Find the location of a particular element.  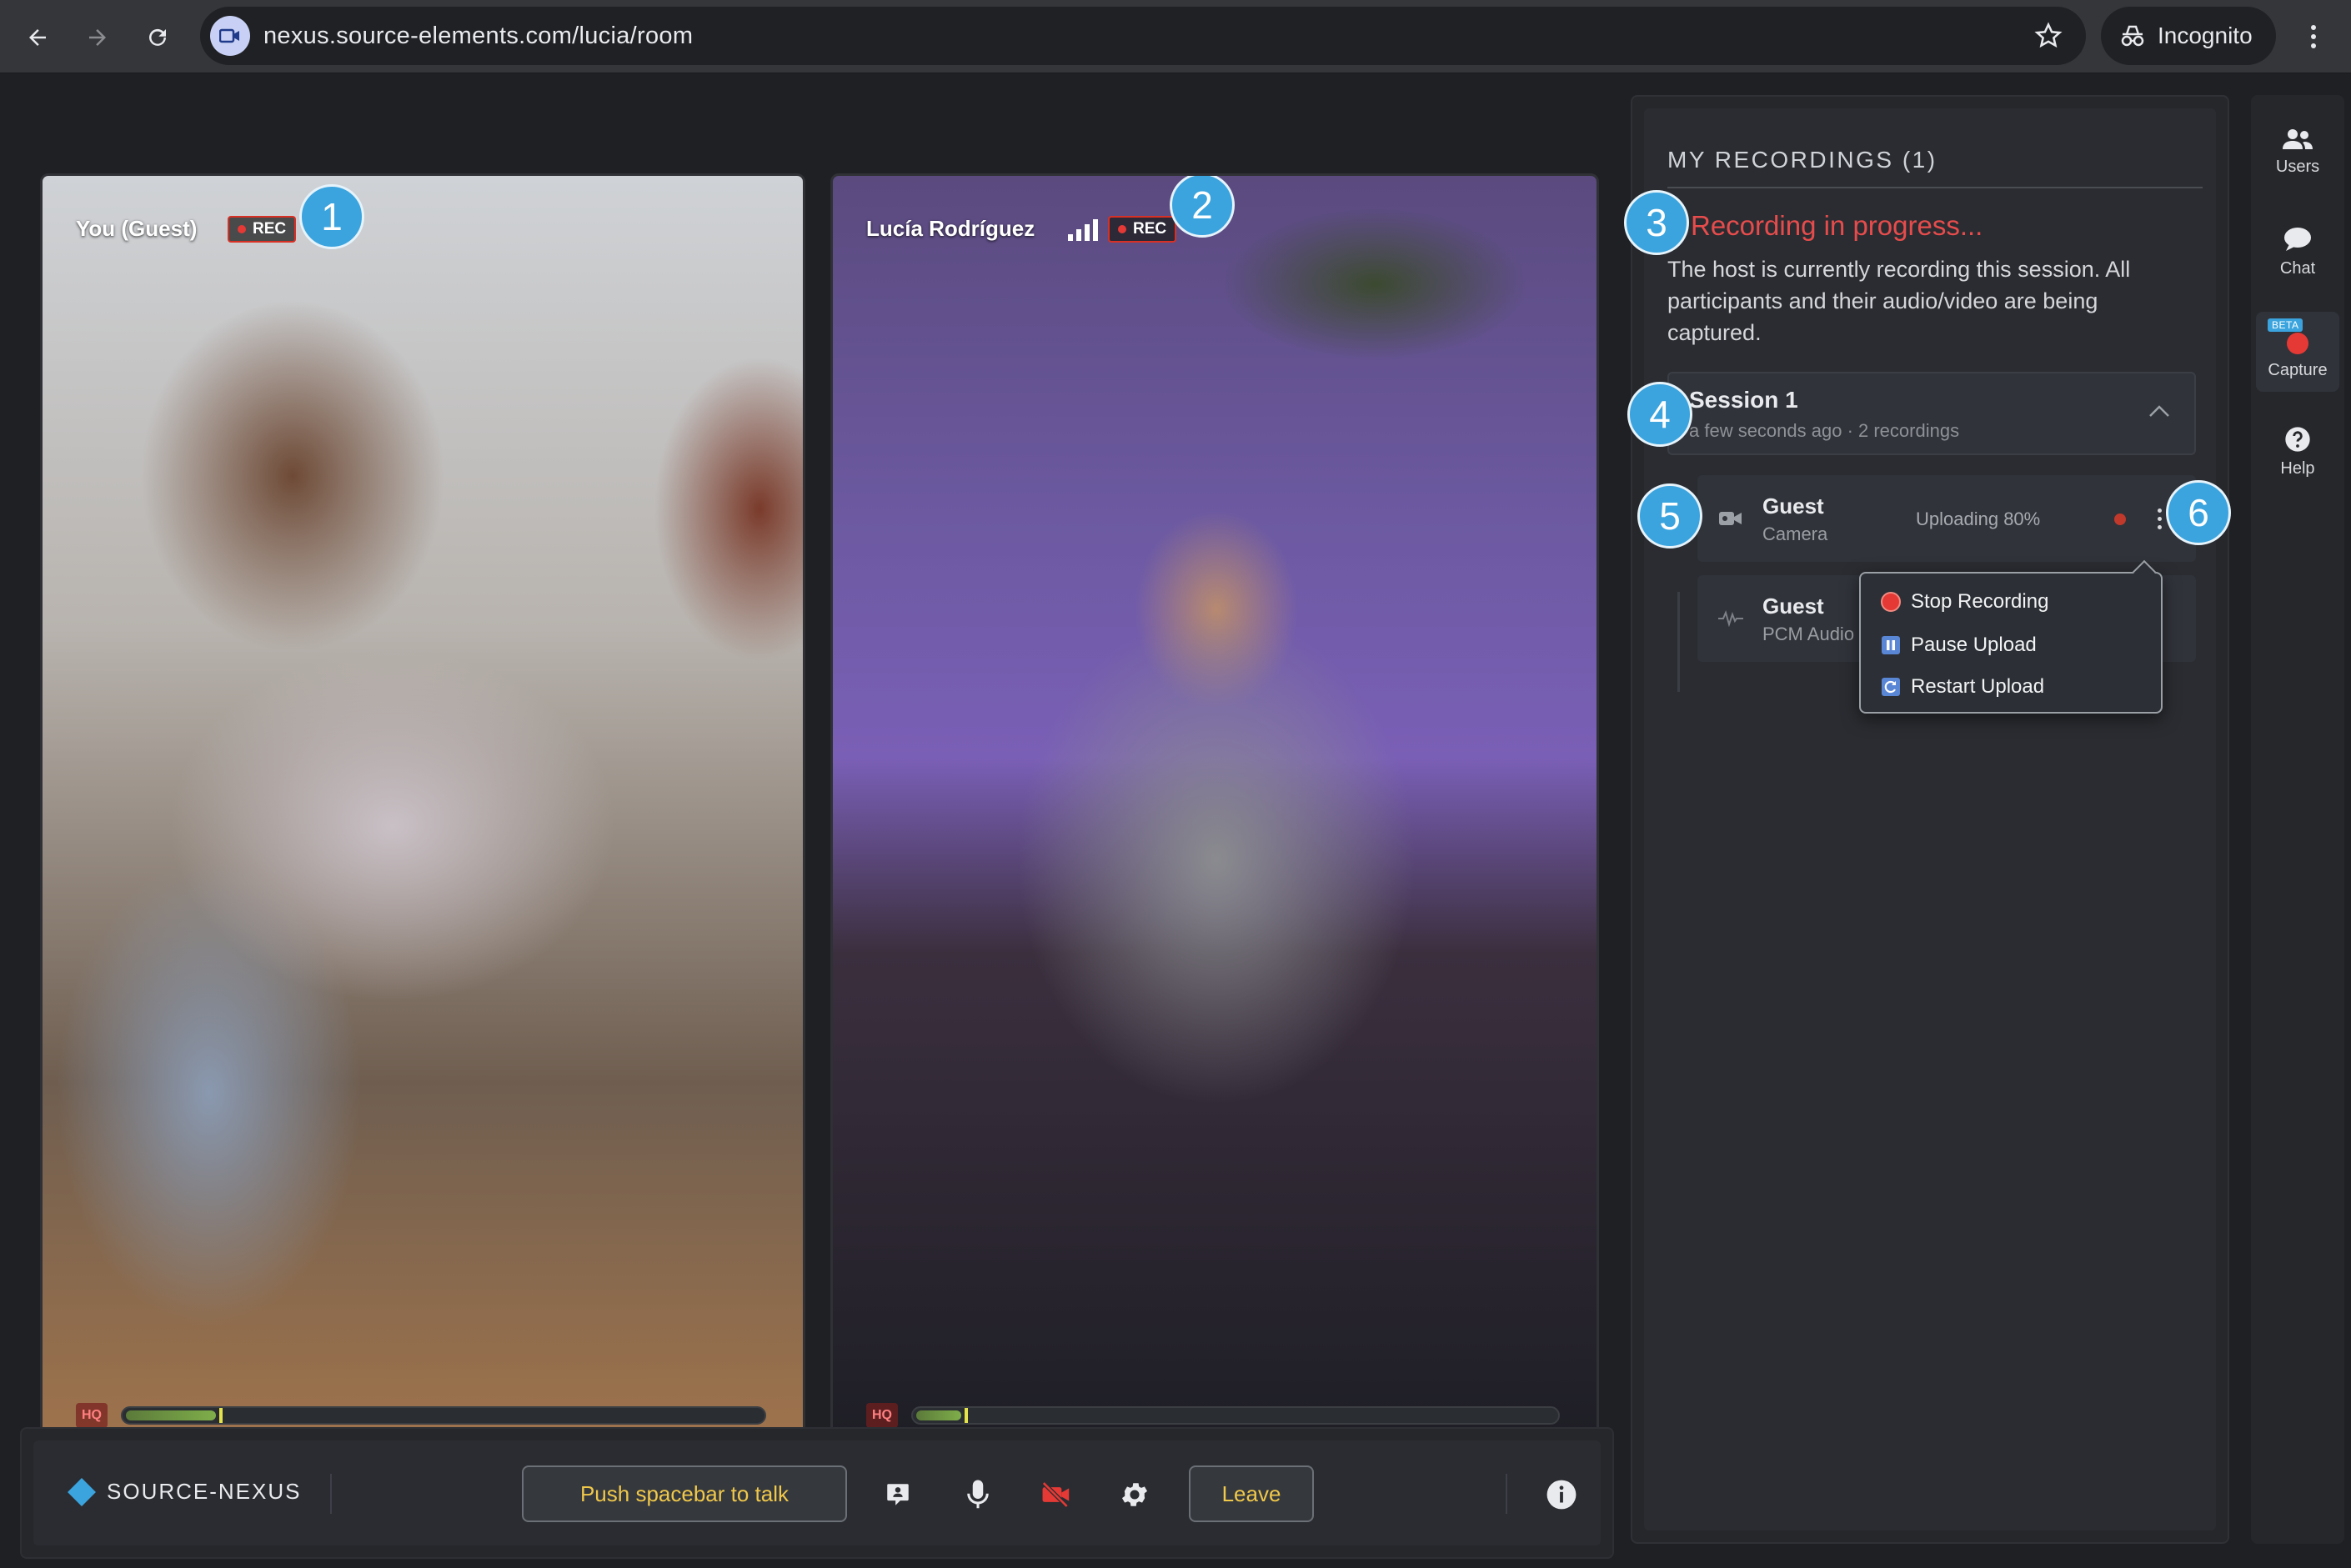

incognito-icon is located at coordinates (2132, 36).